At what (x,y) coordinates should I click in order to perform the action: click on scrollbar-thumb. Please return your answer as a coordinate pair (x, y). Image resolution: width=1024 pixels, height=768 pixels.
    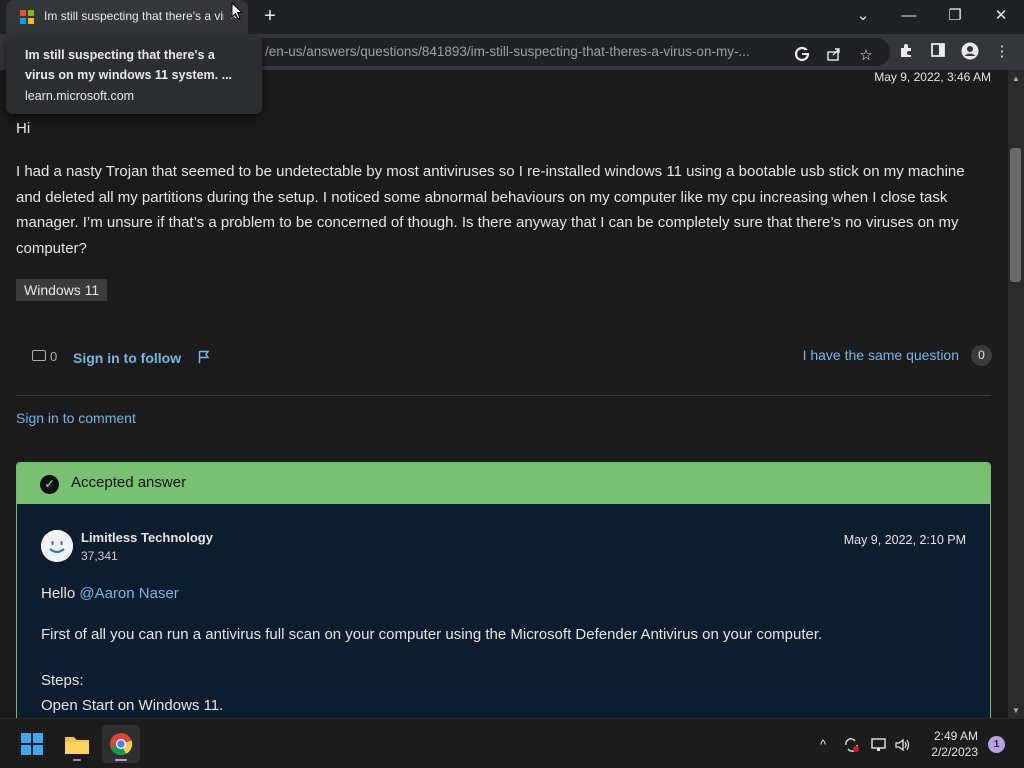
    Looking at the image, I should click on (1015, 215).